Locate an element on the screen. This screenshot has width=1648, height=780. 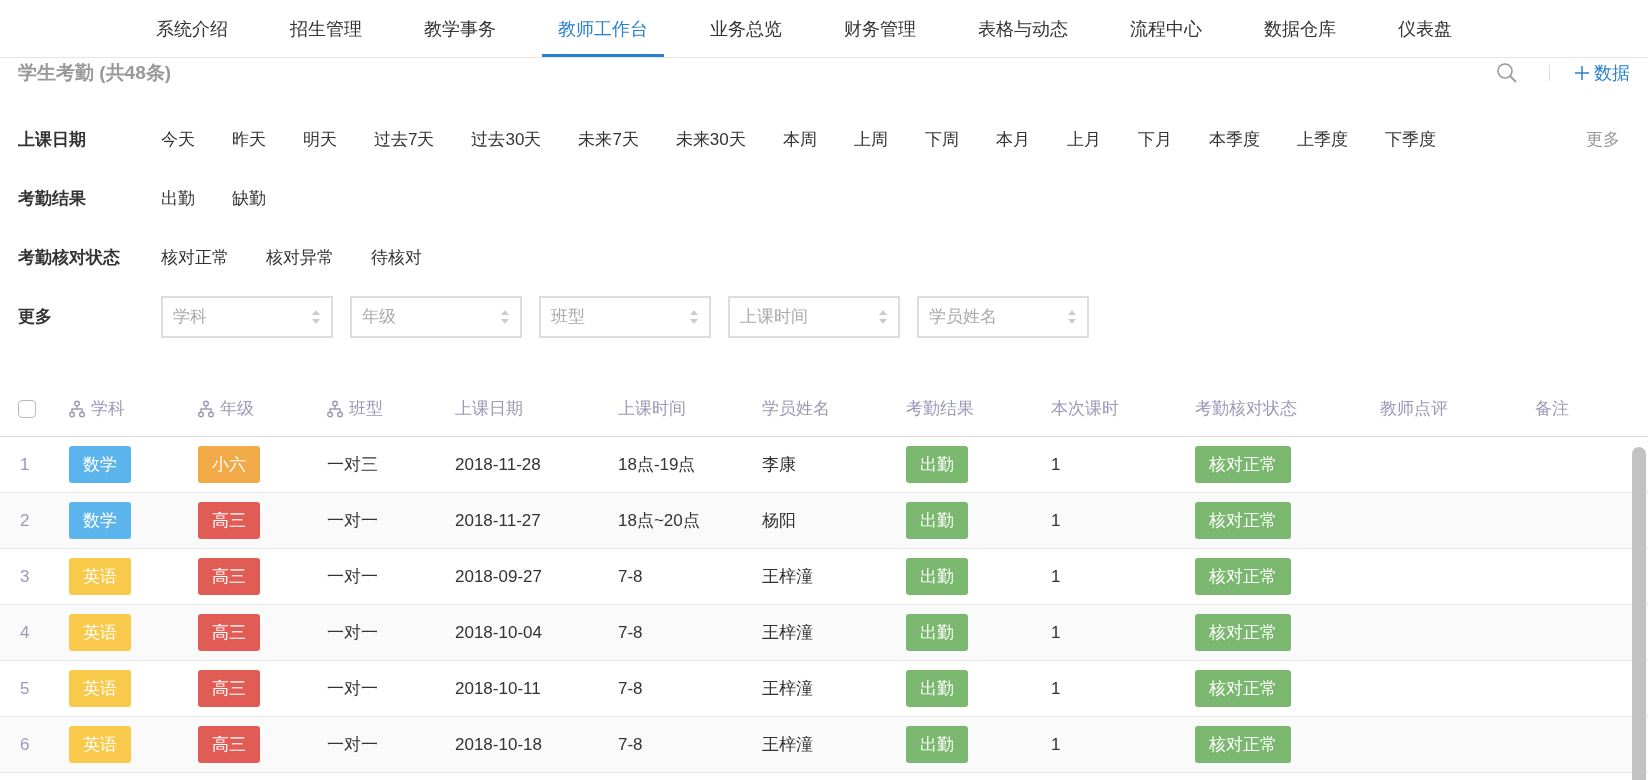
plus-icon is located at coordinates (1582, 73).